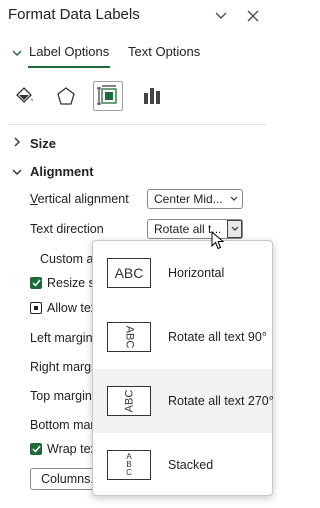  I want to click on pentagon-effects-icon, so click(66, 96).